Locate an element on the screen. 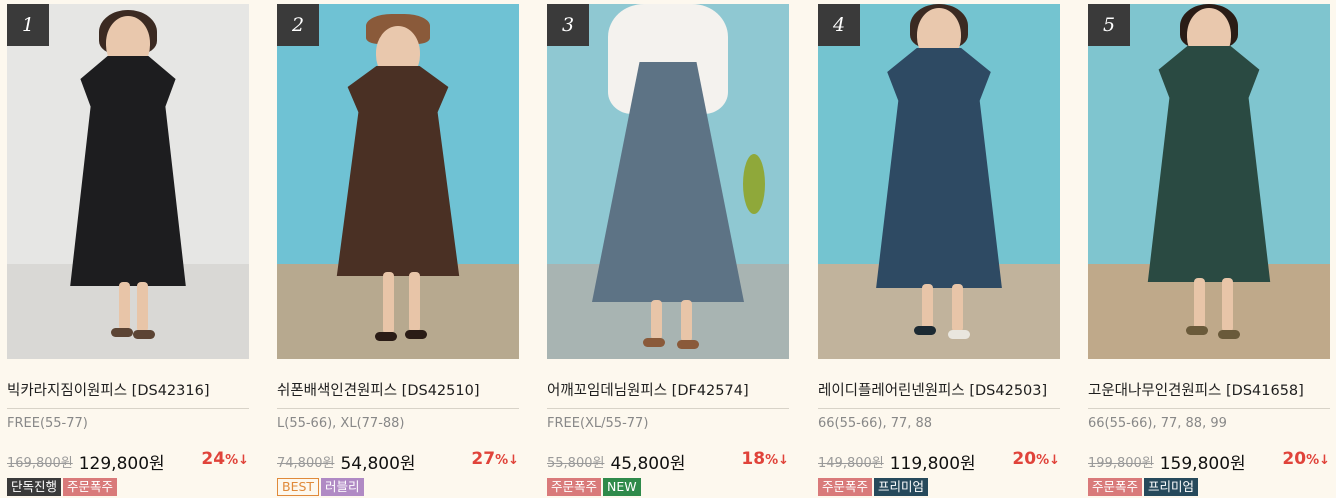 Image resolution: width=1336 pixels, height=498 pixels. product-badge: 단독진행 is located at coordinates (34, 487).